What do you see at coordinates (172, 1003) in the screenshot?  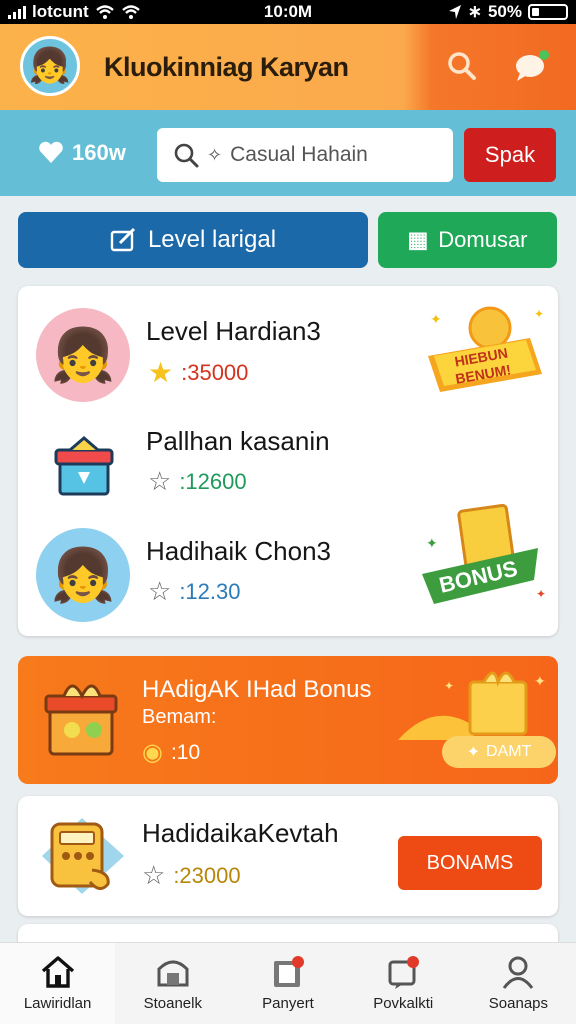 I see `nav-label: Stoanelk` at bounding box center [172, 1003].